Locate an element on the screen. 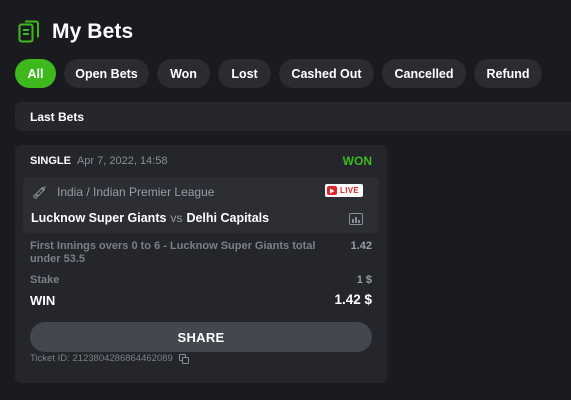 Image resolution: width=571 pixels, height=400 pixels. bet-card-header: SINGLE Apr 7, 2022, 14:58 WON is located at coordinates (201, 161).